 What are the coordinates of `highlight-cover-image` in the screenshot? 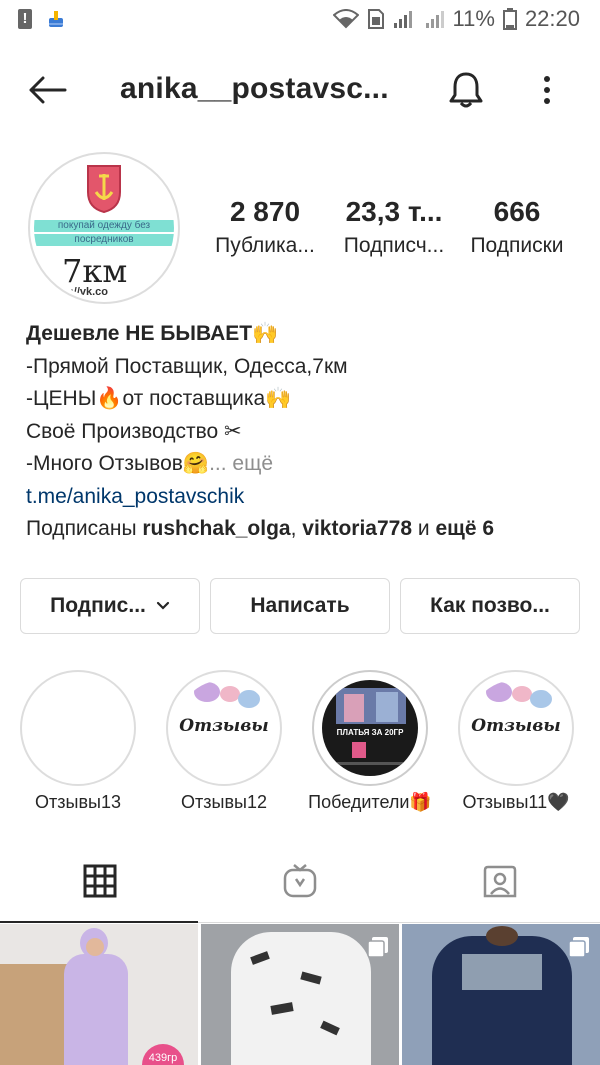 It's located at (78, 728).